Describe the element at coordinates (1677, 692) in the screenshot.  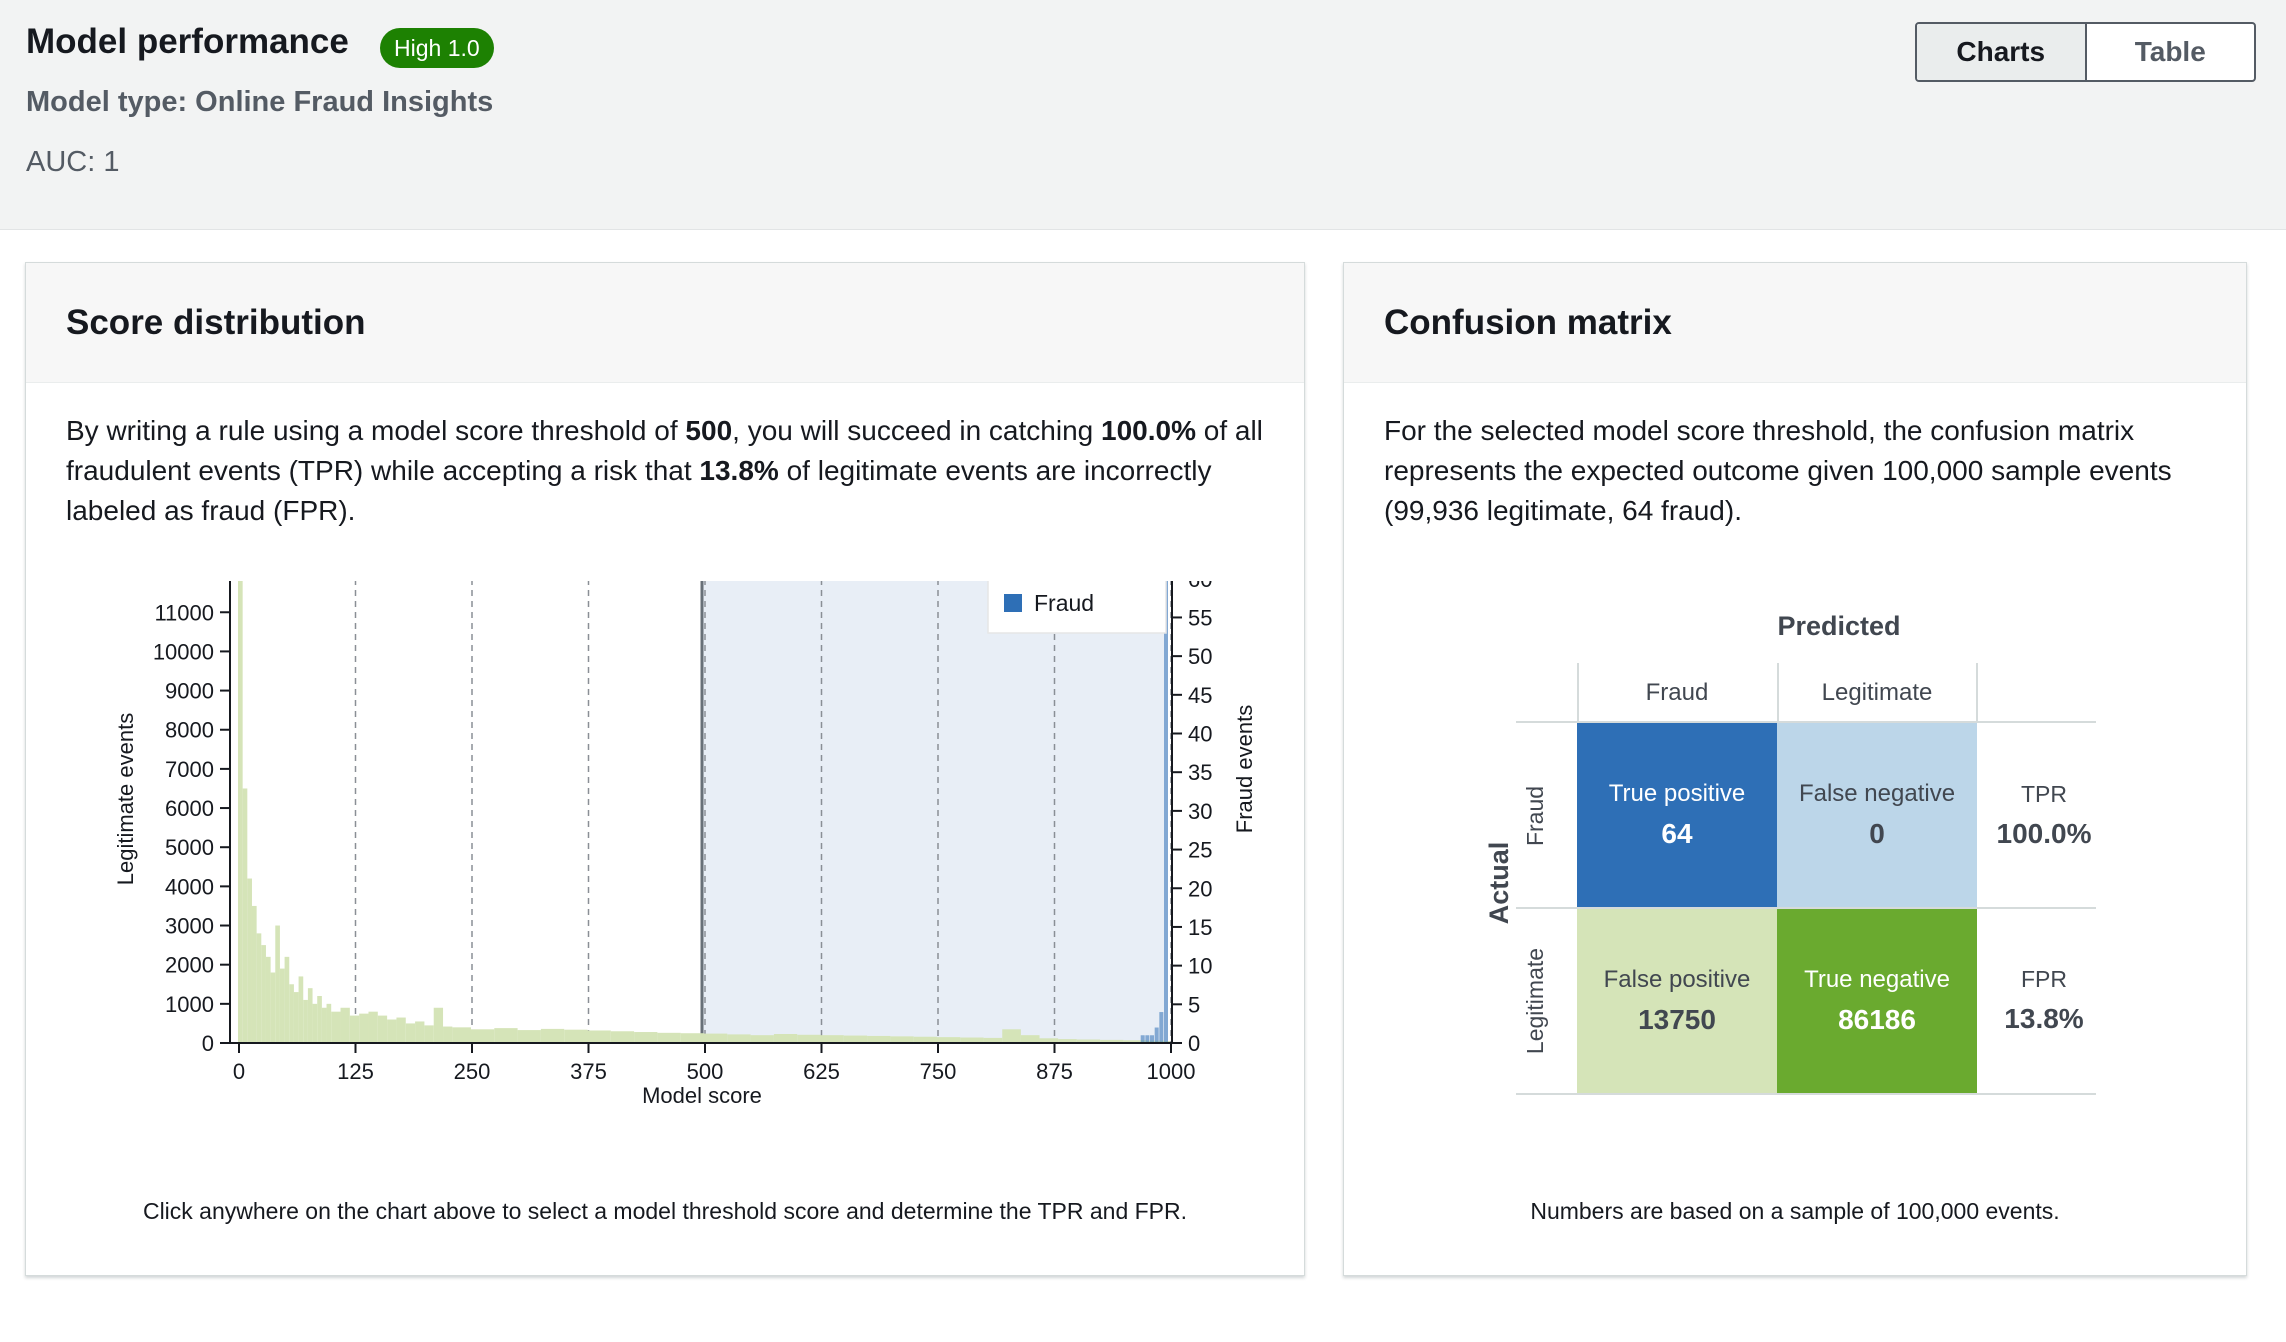
I see `column-header-fraud: Fraud` at that location.